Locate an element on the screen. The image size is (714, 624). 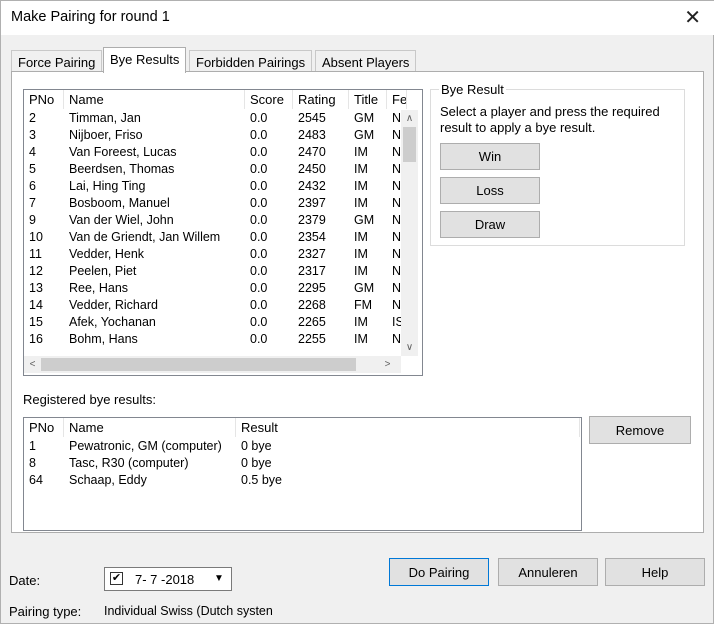
name-cell: Lai, Hing Ting is located at coordinates (107, 186).